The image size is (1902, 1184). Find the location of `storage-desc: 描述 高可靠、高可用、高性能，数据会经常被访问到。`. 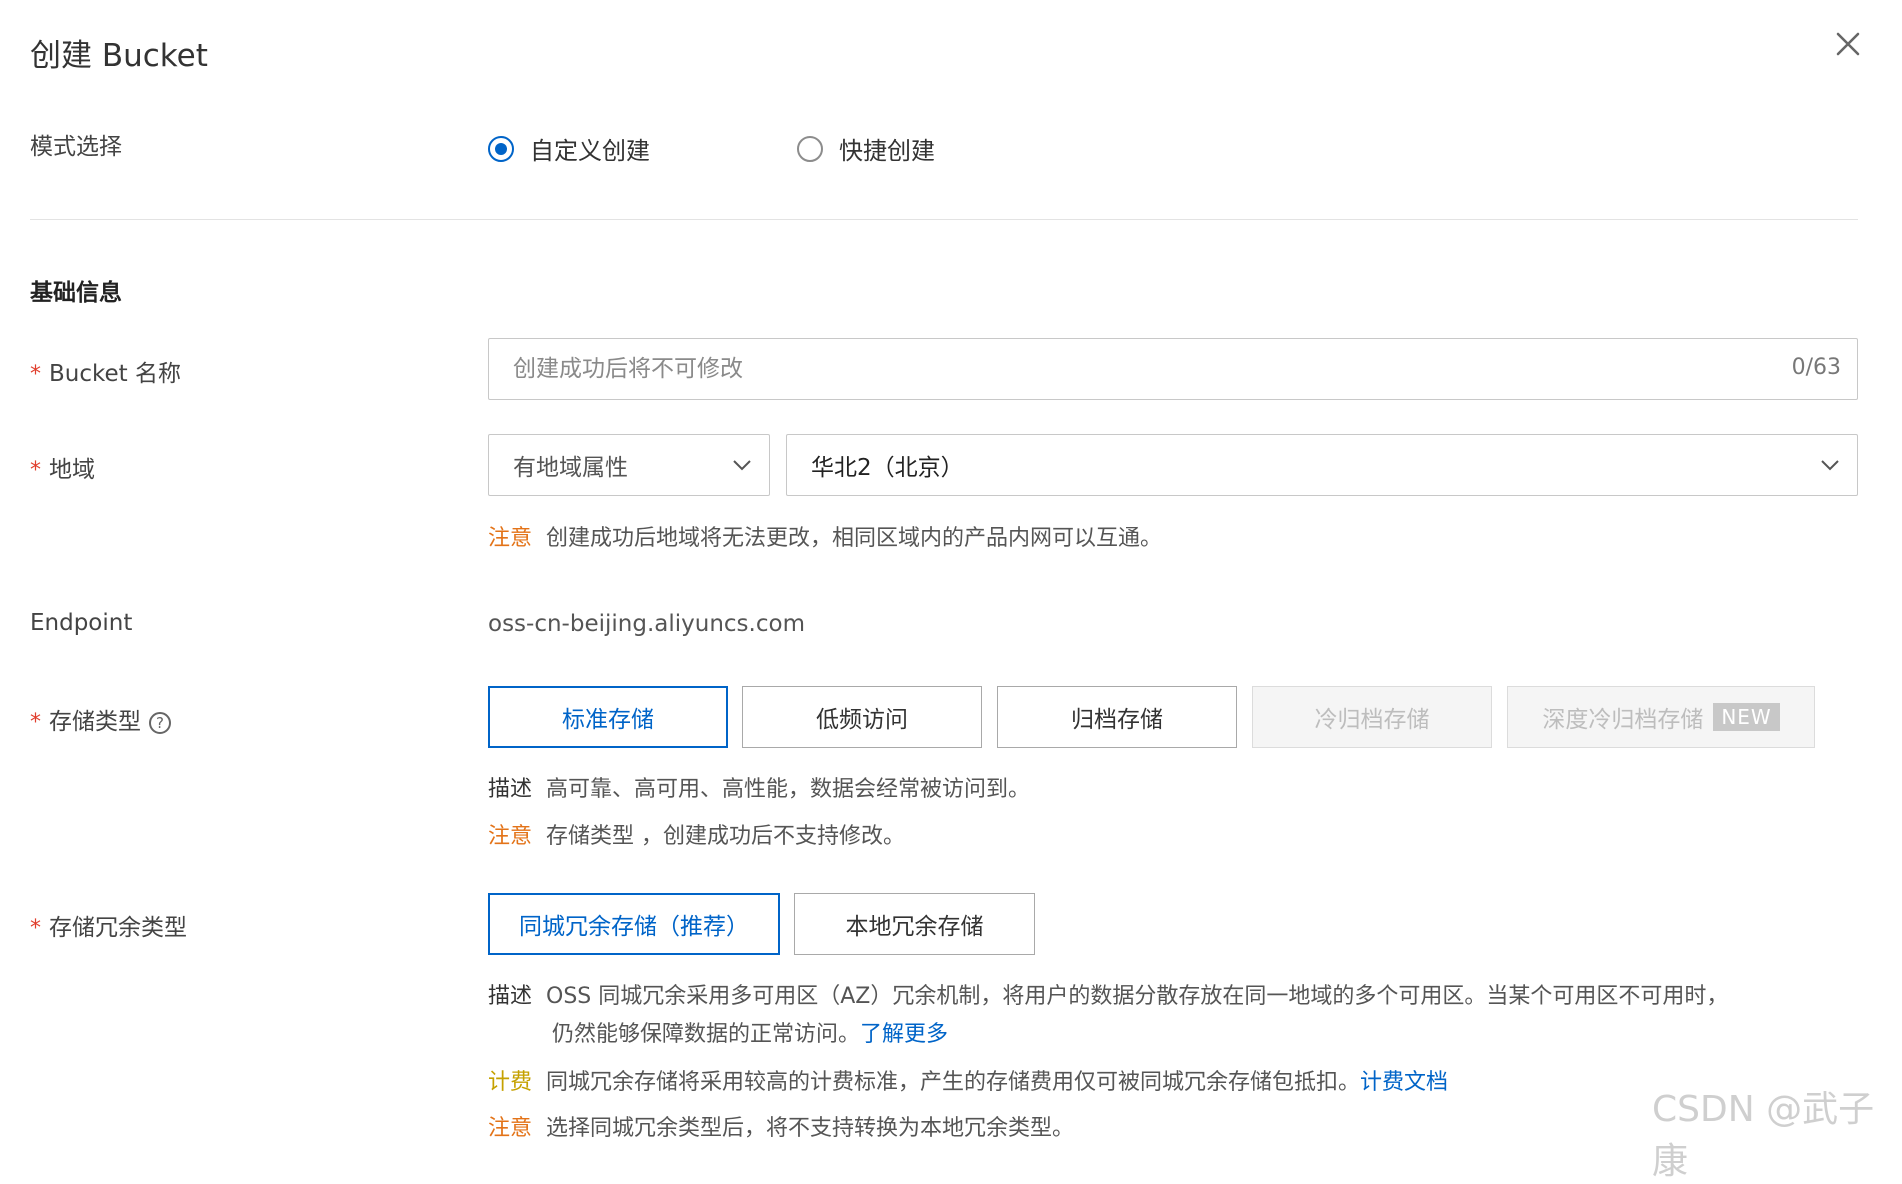

storage-desc: 描述 高可靠、高可用、高性能，数据会经常被访问到。 is located at coordinates (759, 787).